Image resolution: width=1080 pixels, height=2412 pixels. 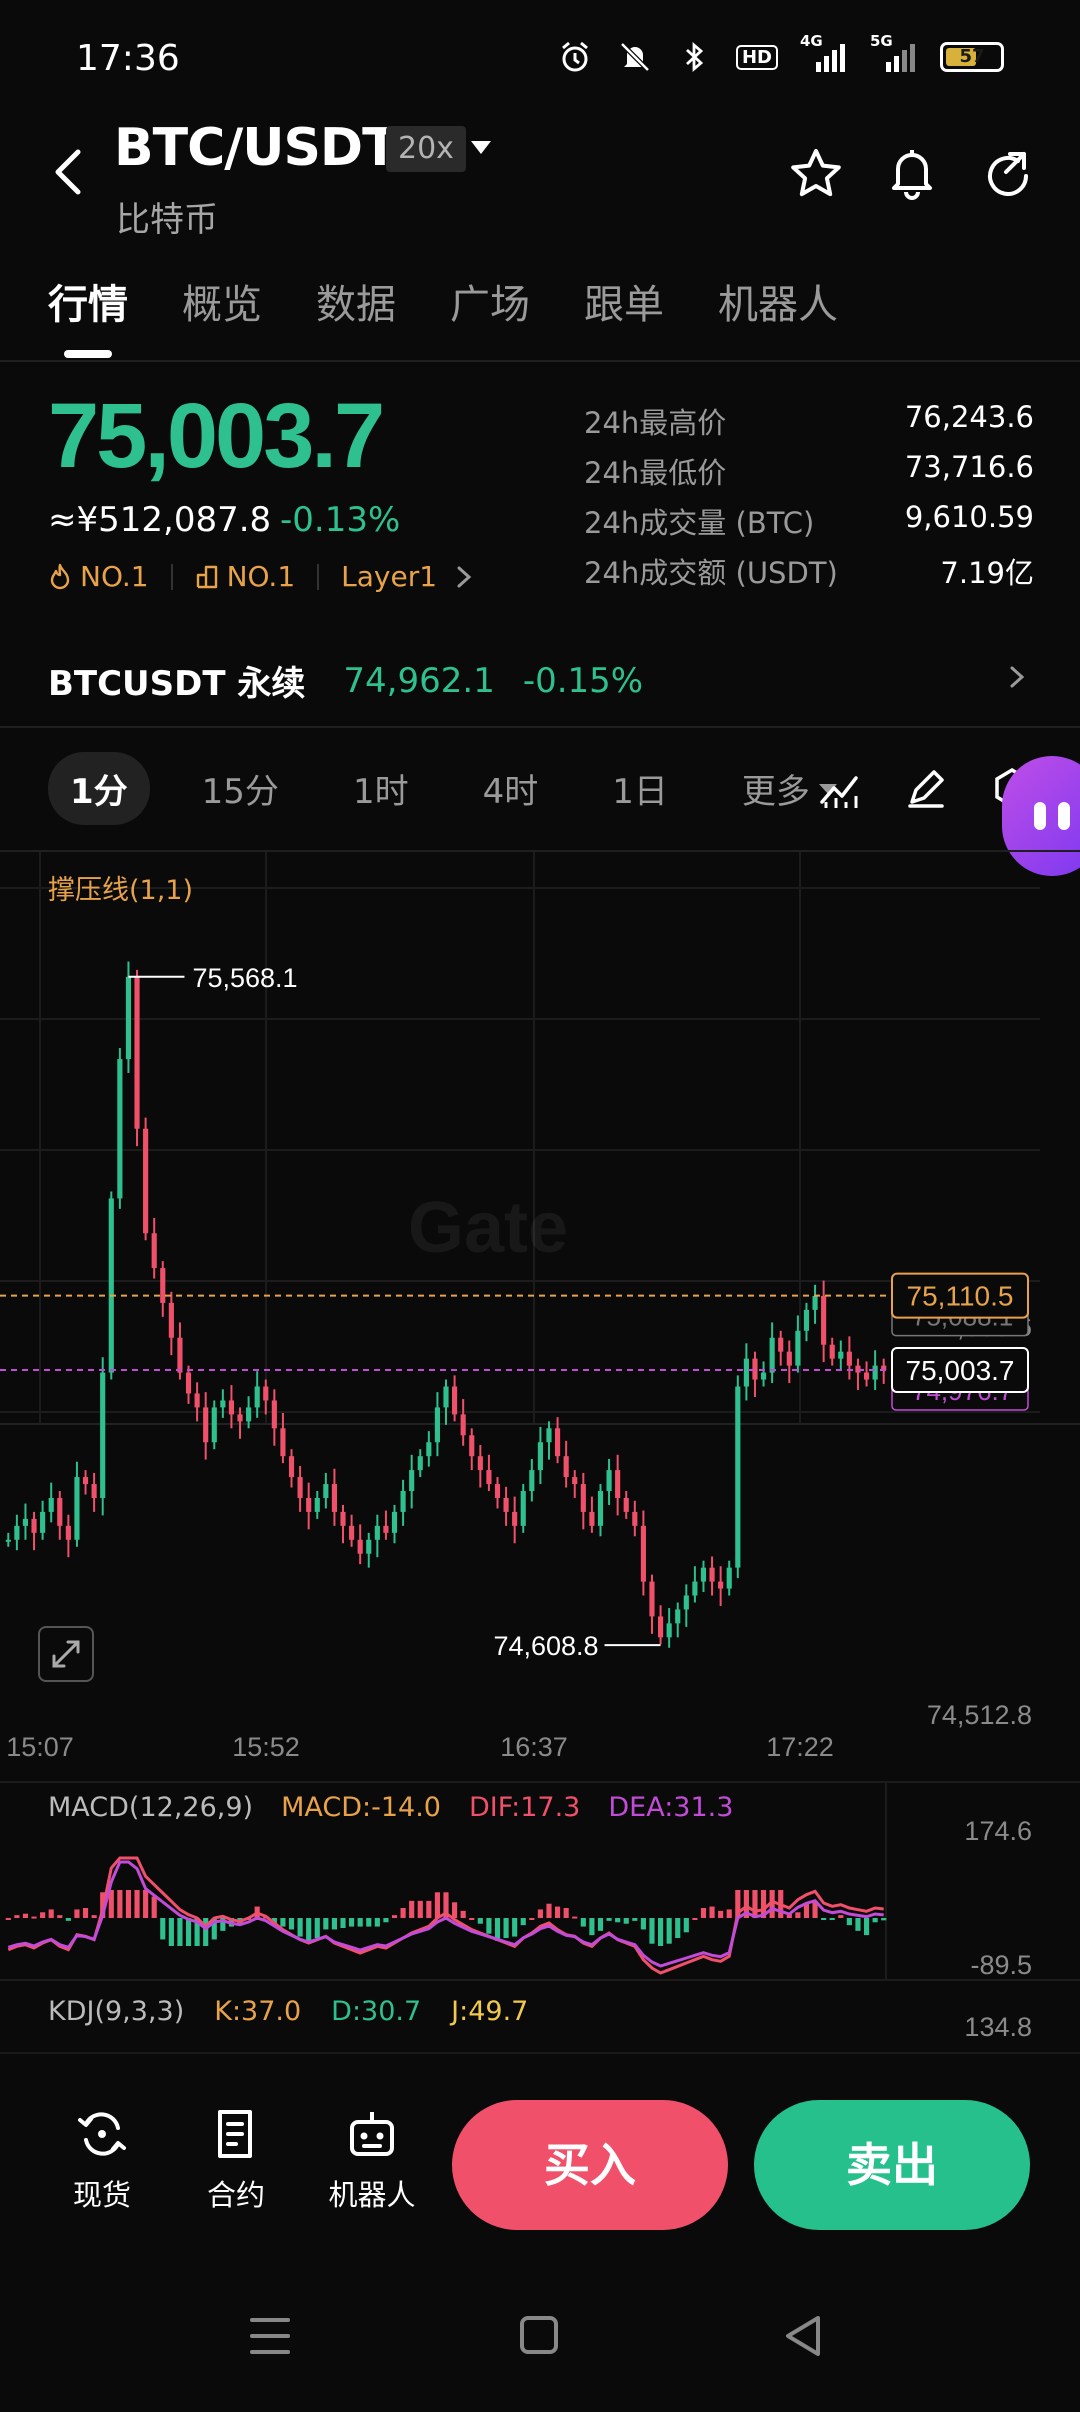 I want to click on main-tabs: 行情 概览 数据 广场 跟单 机器人, so click(x=443, y=301).